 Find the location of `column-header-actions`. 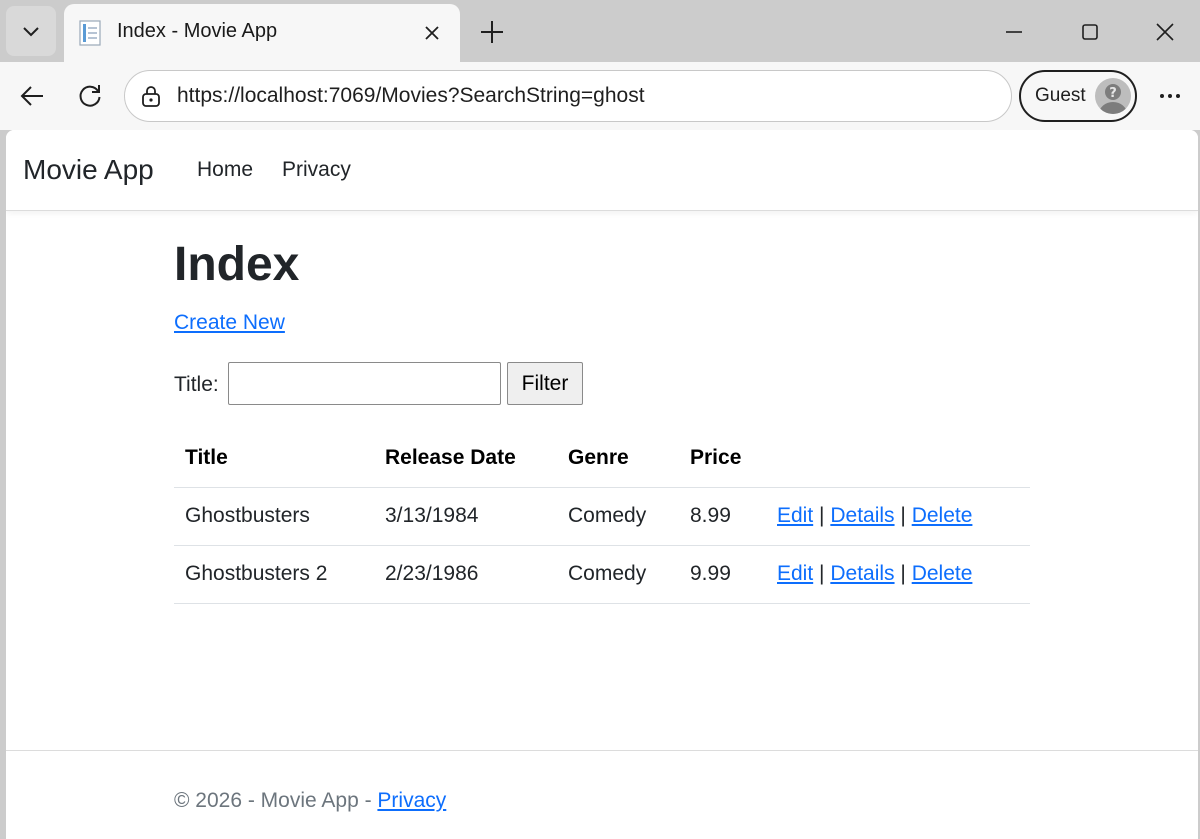

column-header-actions is located at coordinates (898, 458).